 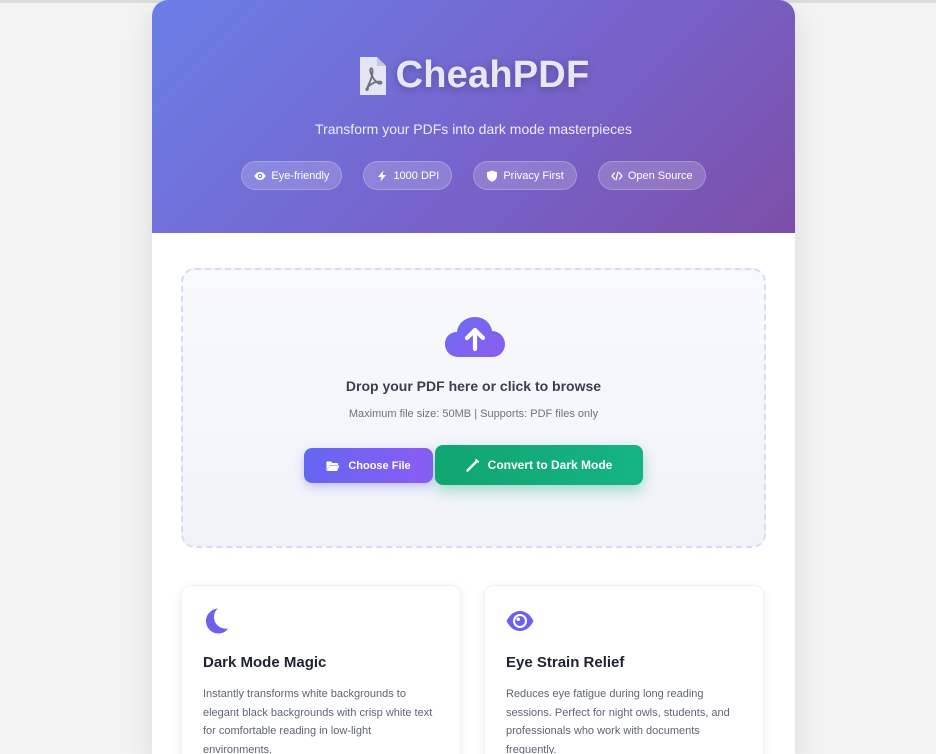 I want to click on badge-label: Eye-friendly, so click(x=300, y=175).